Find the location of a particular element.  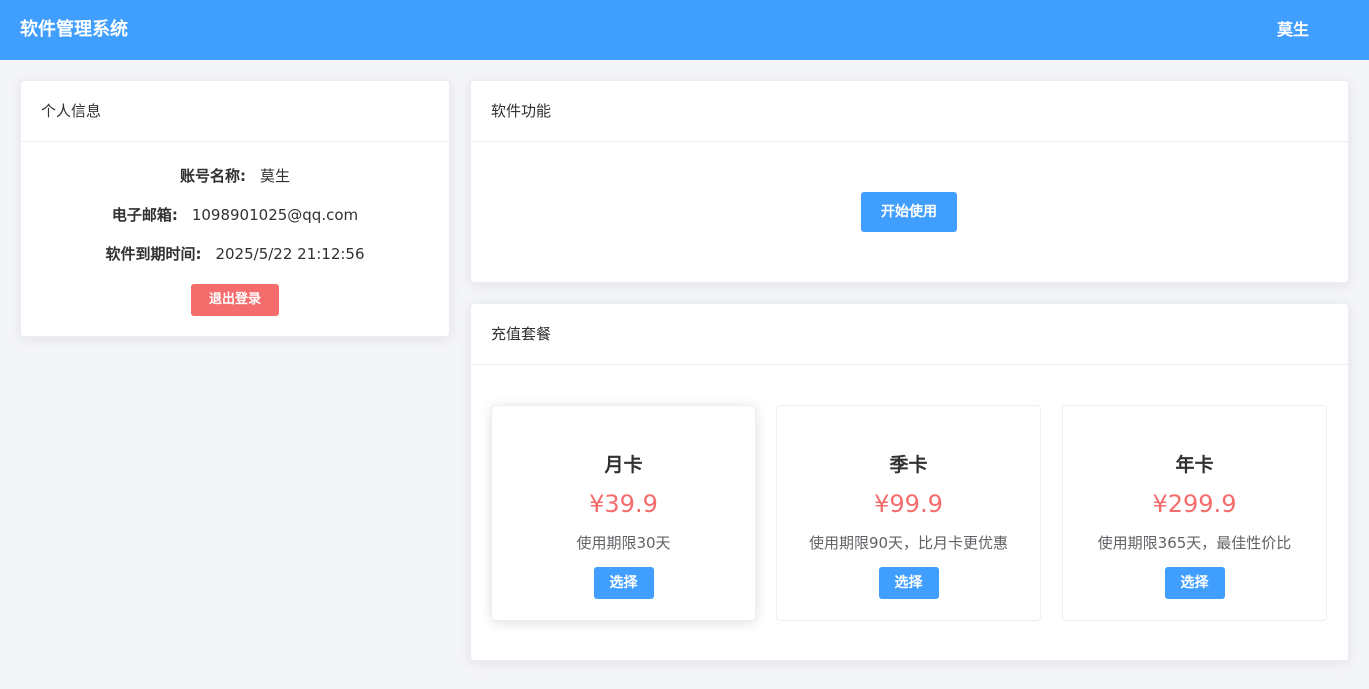

plan-description: 使用期限30天 is located at coordinates (623, 543).